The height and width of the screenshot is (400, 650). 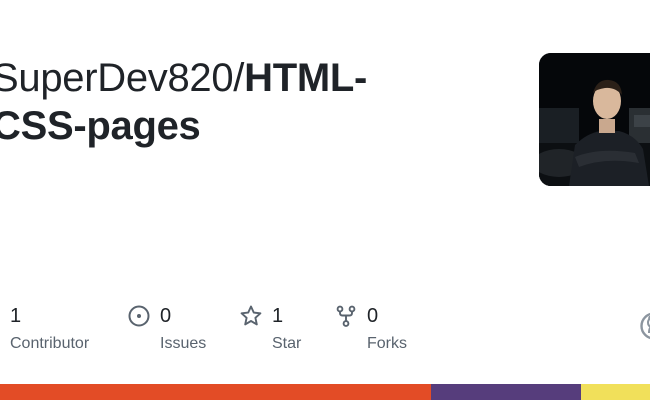 I want to click on repo-owner: SuperDev820/, so click(x=122, y=78).